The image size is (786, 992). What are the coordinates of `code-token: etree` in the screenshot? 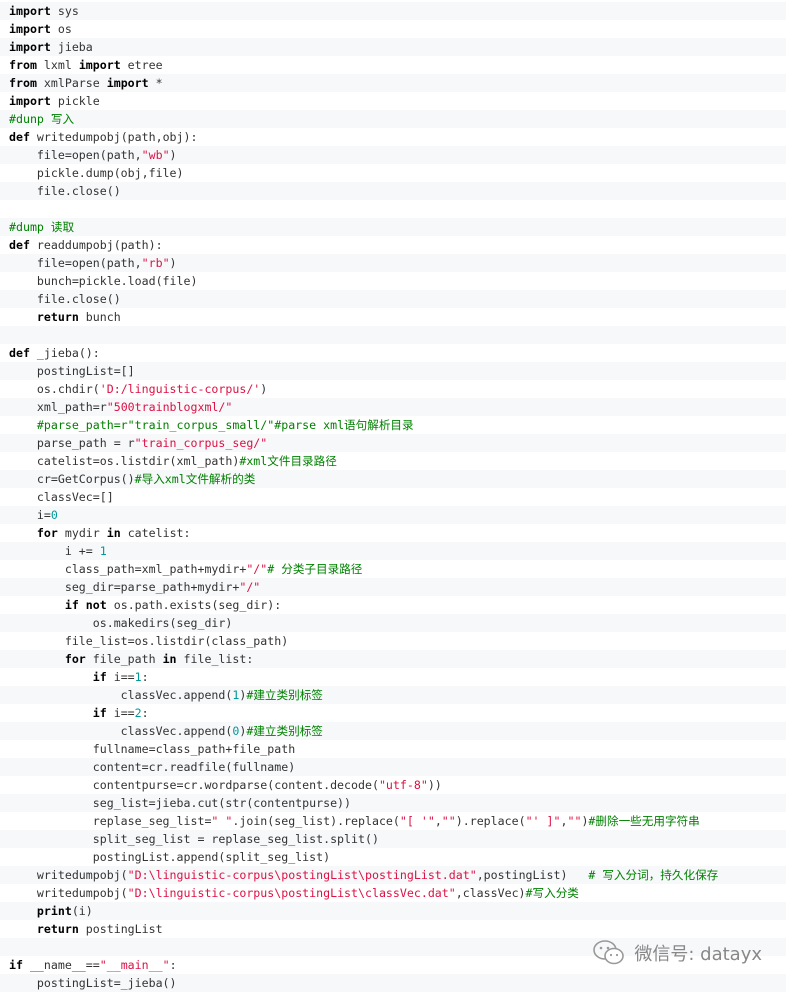 It's located at (141, 65).